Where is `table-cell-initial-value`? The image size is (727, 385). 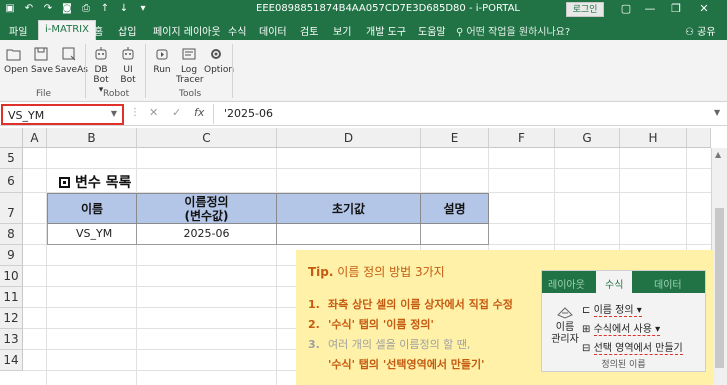
table-cell-initial-value is located at coordinates (348, 234).